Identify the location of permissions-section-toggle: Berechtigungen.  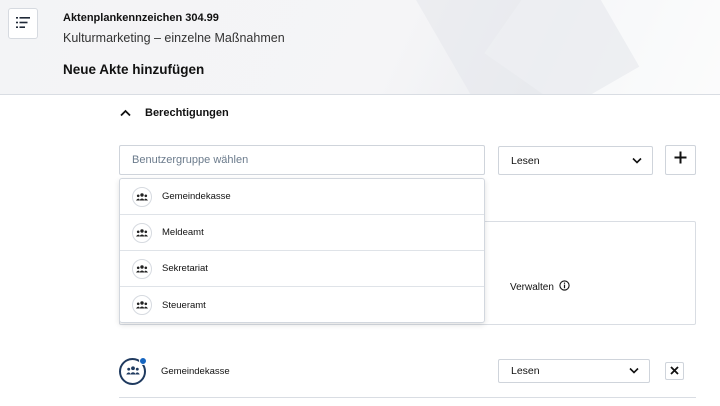
(174, 113).